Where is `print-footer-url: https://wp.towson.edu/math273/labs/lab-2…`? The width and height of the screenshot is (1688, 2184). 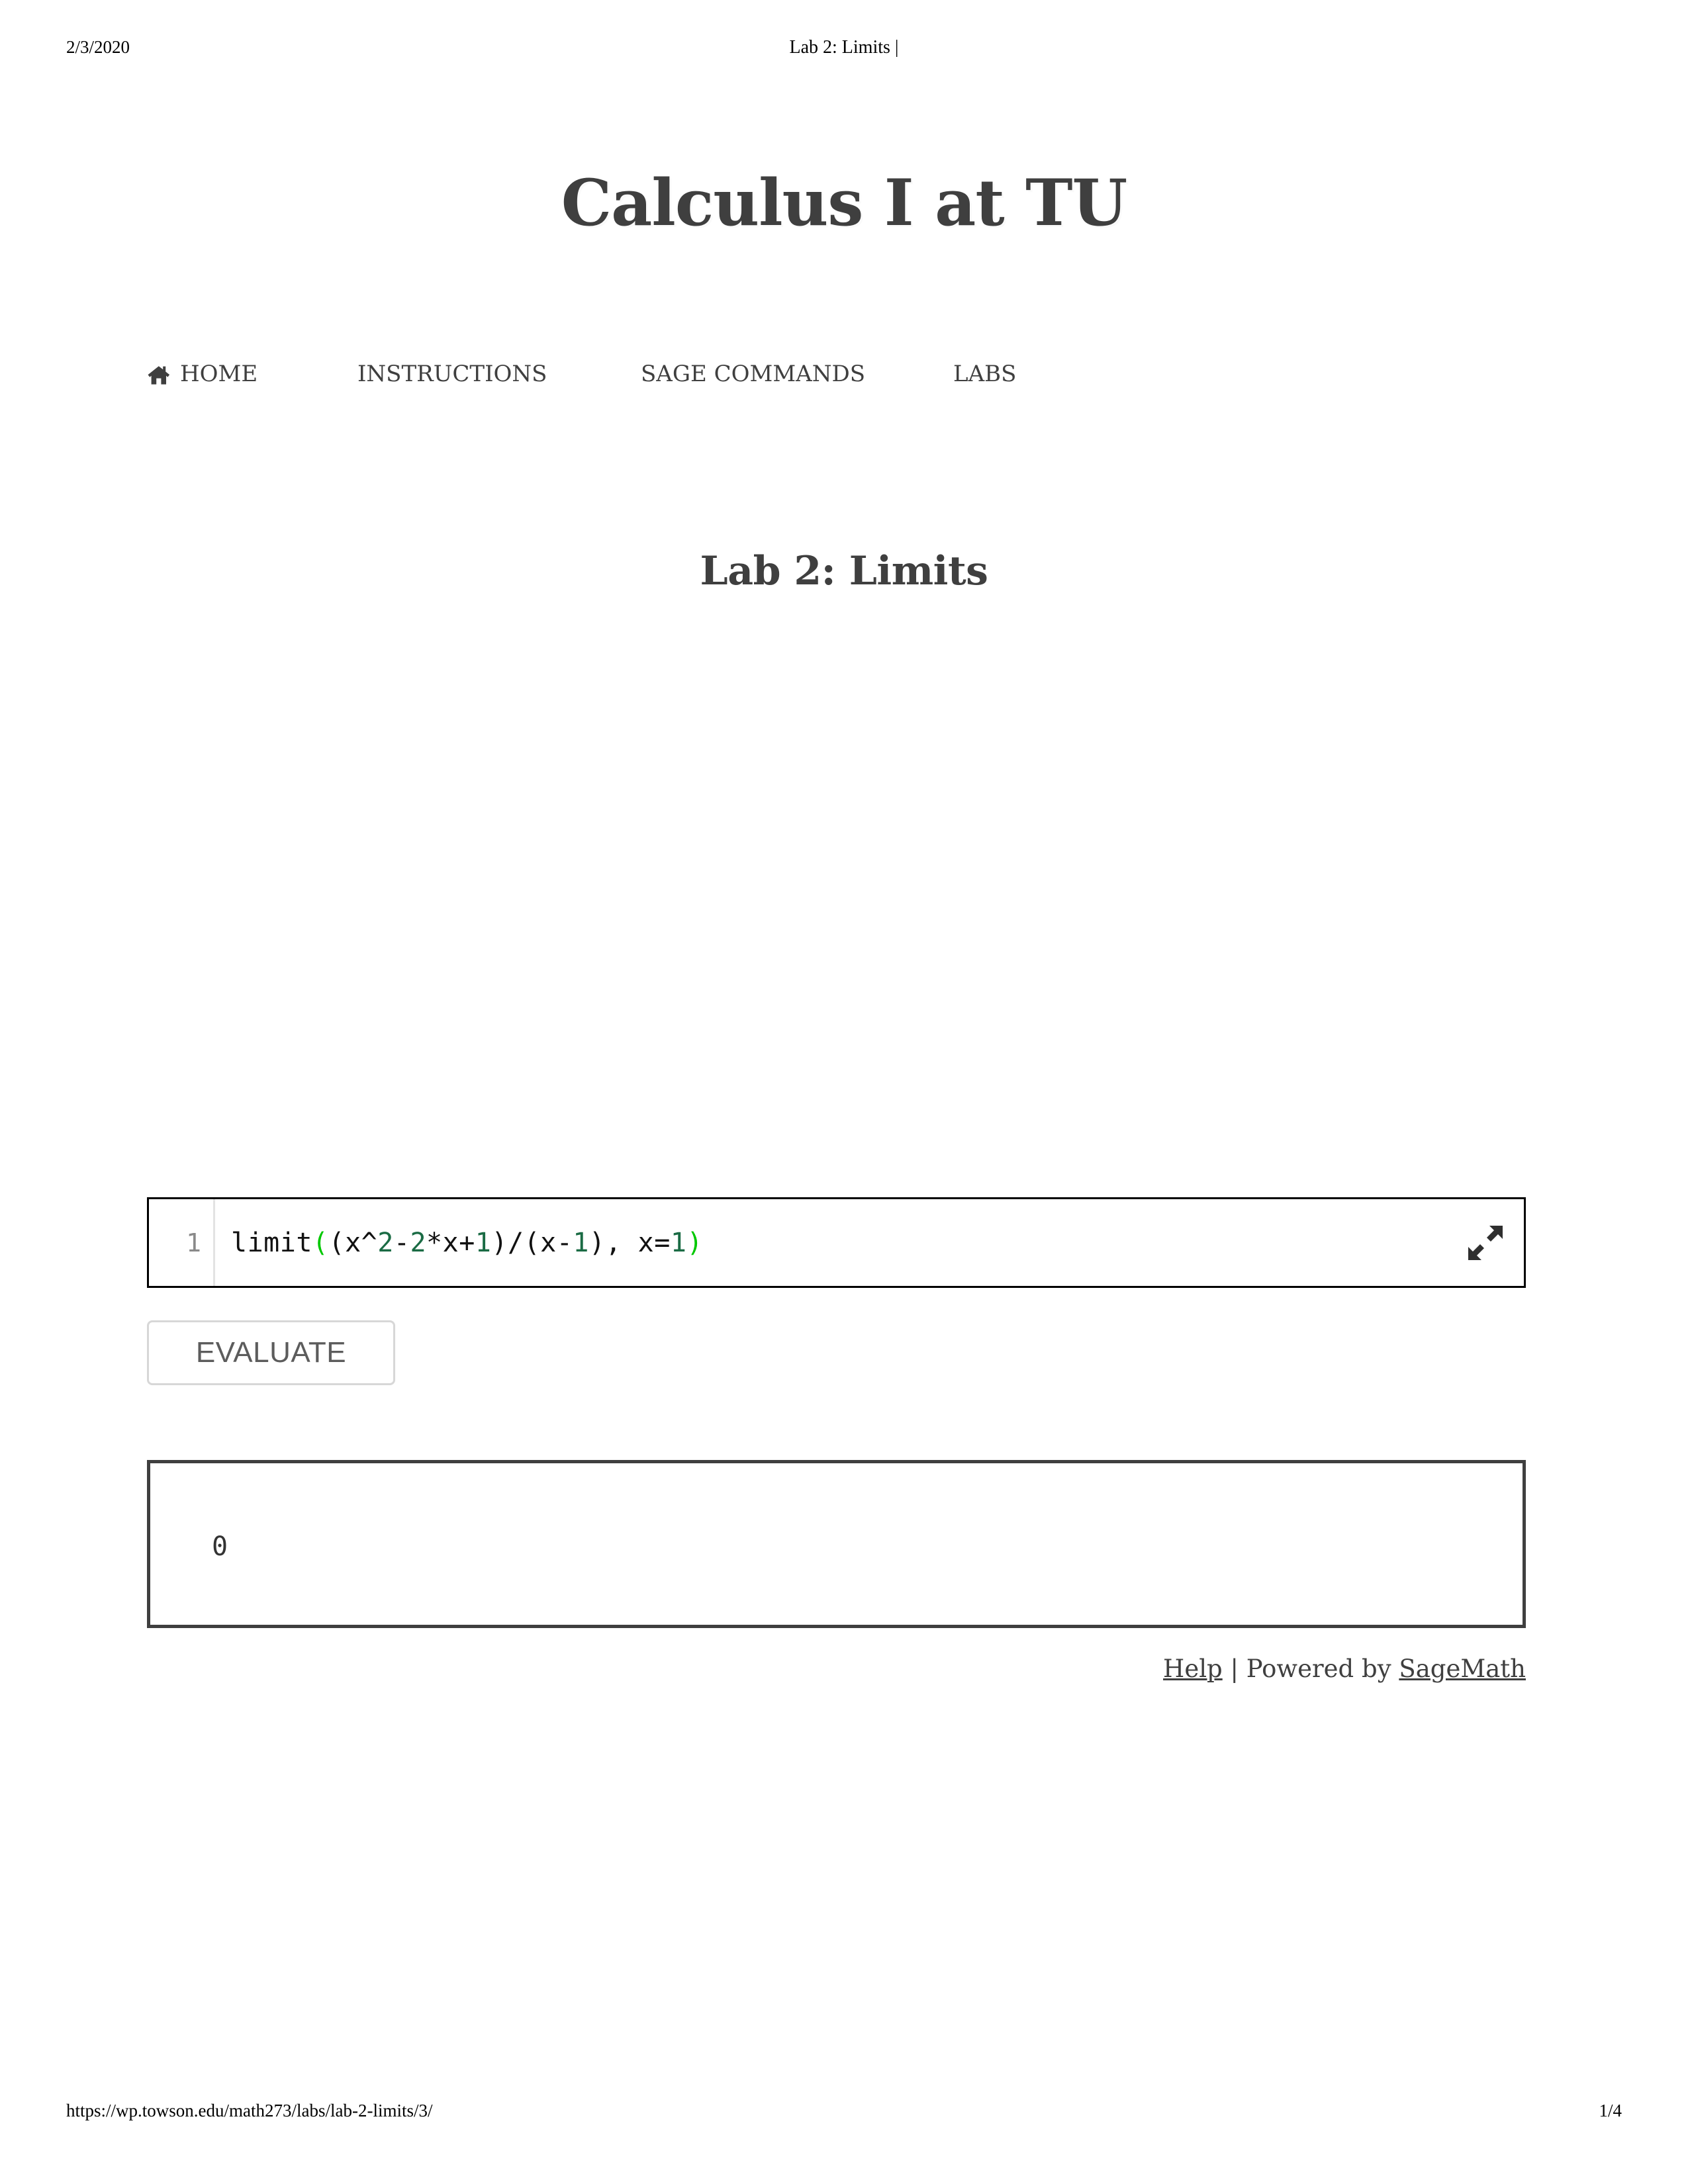
print-footer-url: https://wp.towson.edu/math273/labs/lab-2… is located at coordinates (249, 2110).